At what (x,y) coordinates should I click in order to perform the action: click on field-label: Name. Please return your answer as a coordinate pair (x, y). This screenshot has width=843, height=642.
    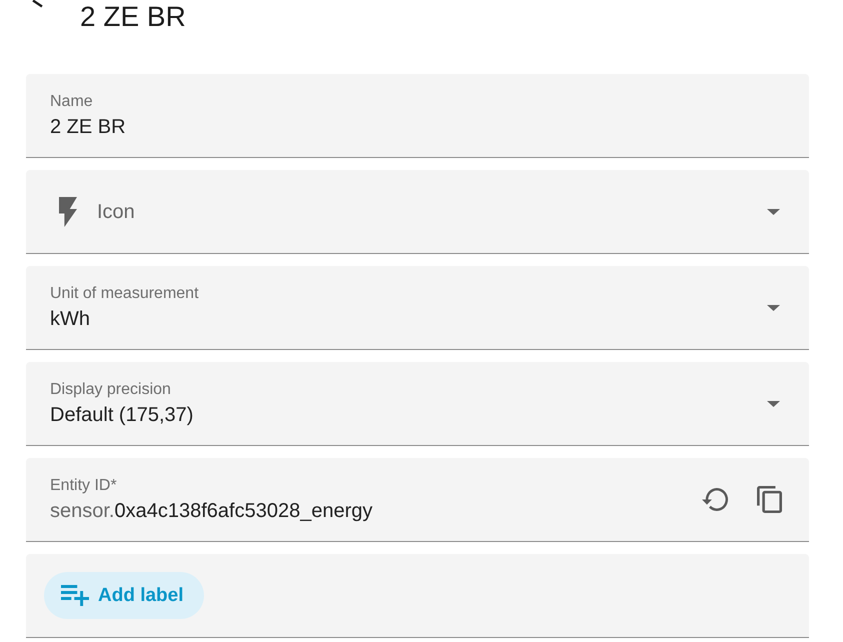
    Looking at the image, I should click on (71, 102).